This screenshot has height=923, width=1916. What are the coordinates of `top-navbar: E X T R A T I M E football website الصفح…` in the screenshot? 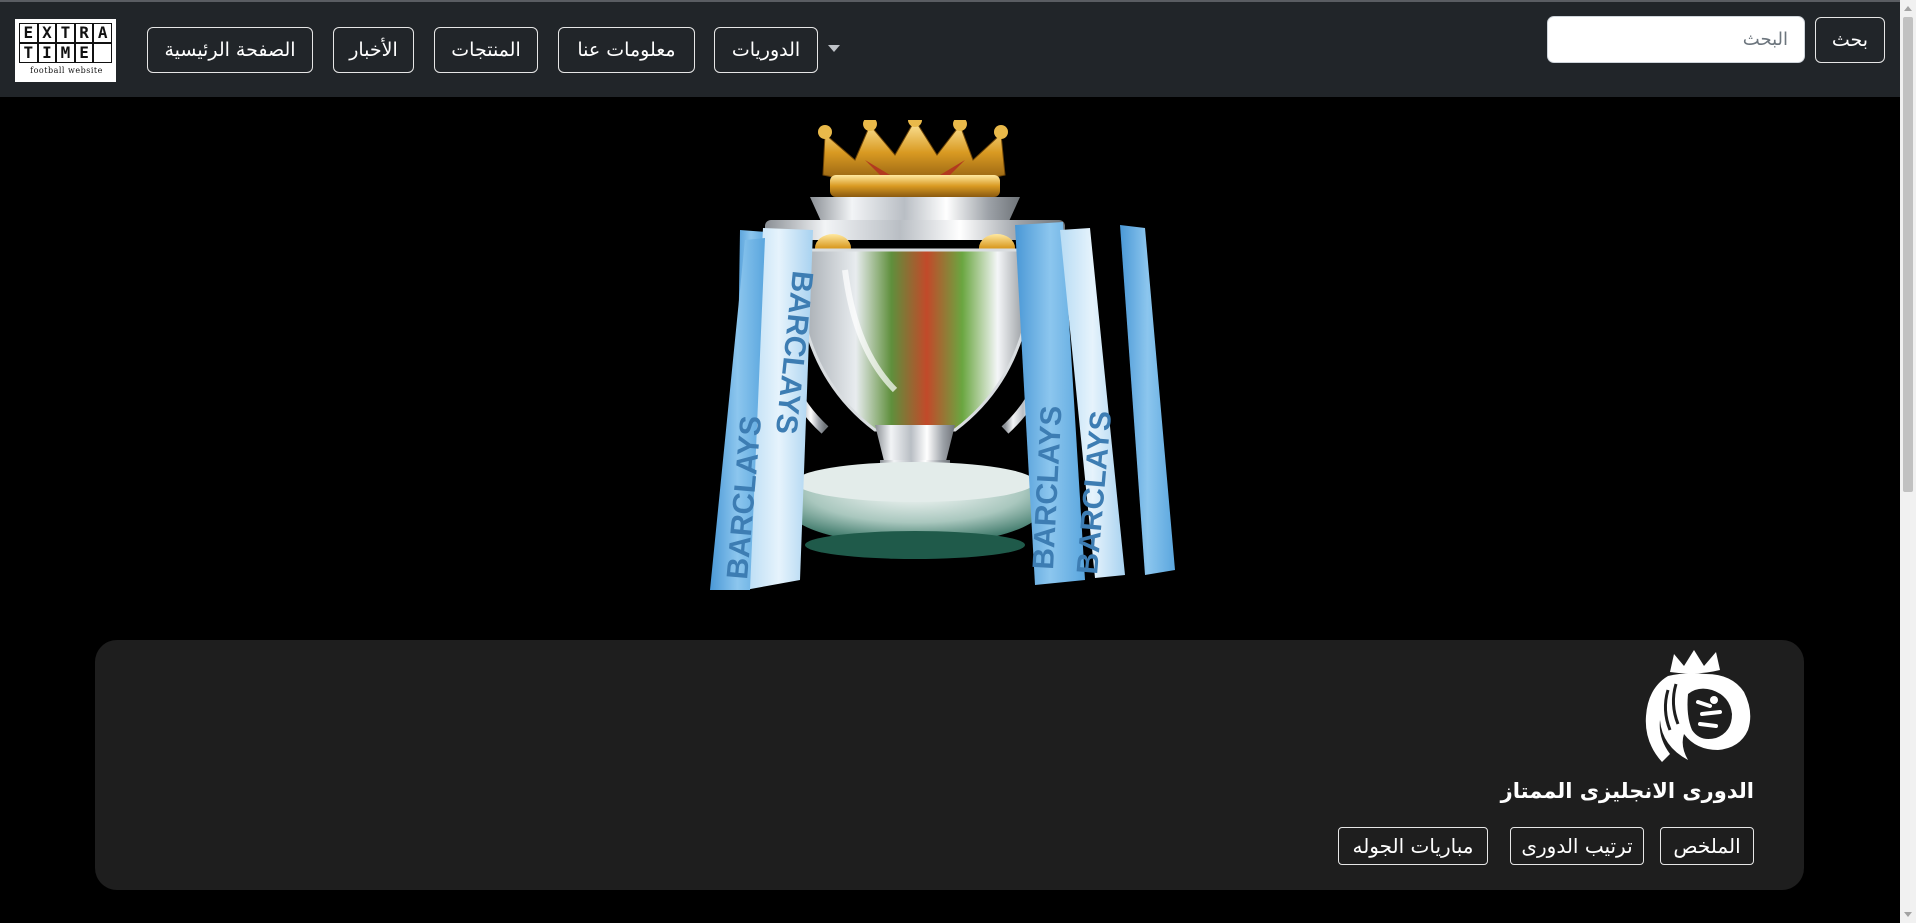 It's located at (950, 49).